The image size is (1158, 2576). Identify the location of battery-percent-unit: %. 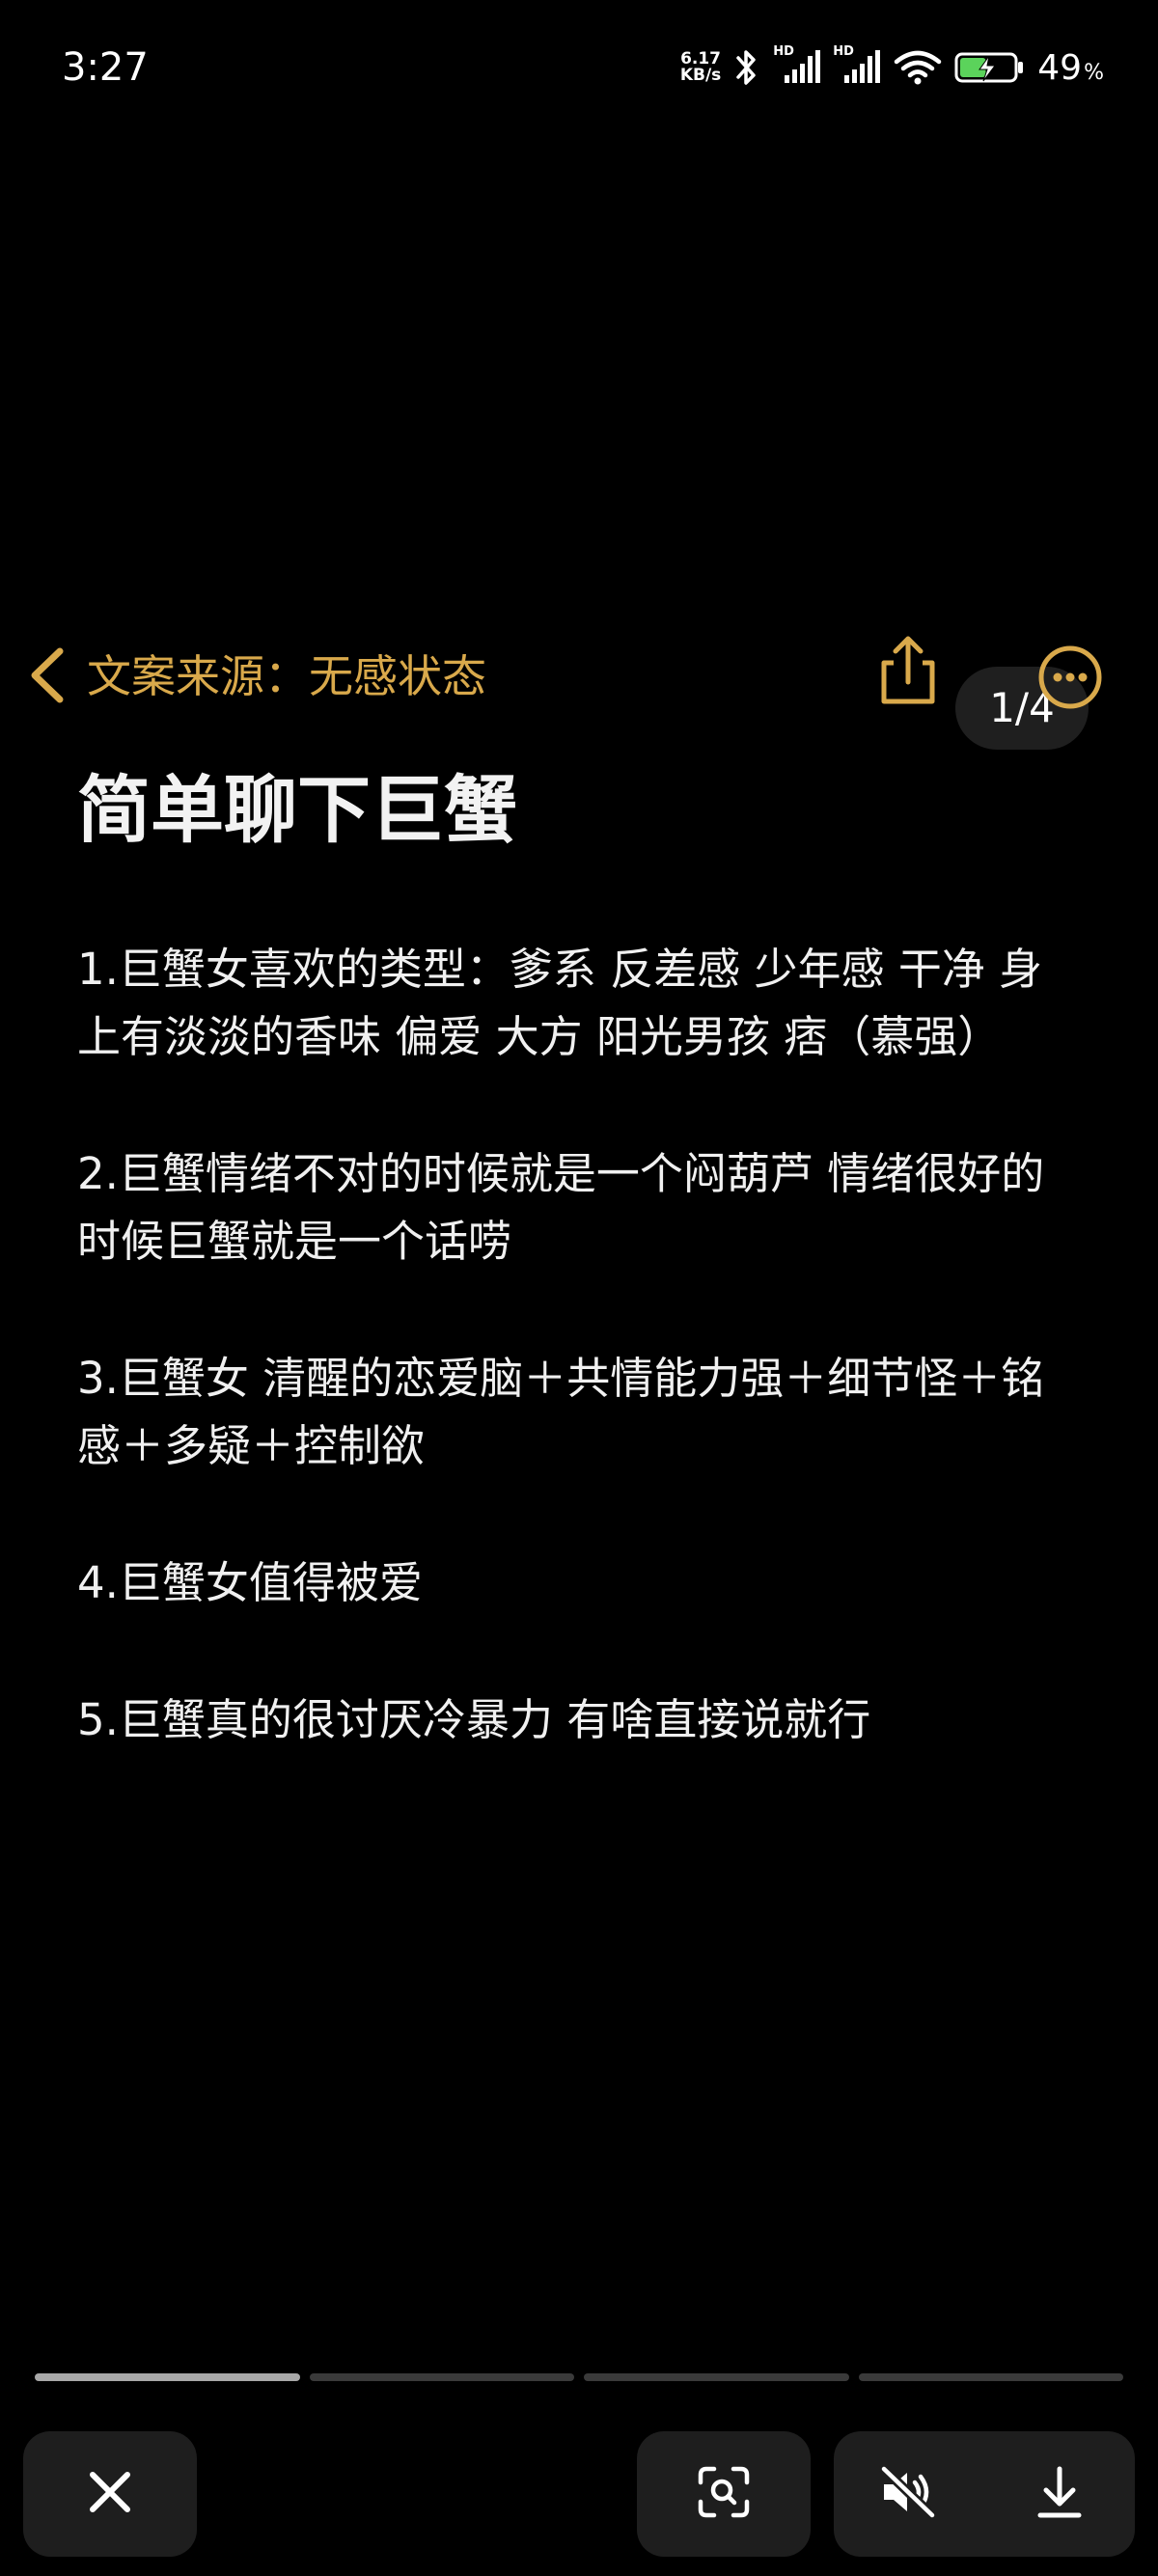
(1094, 72).